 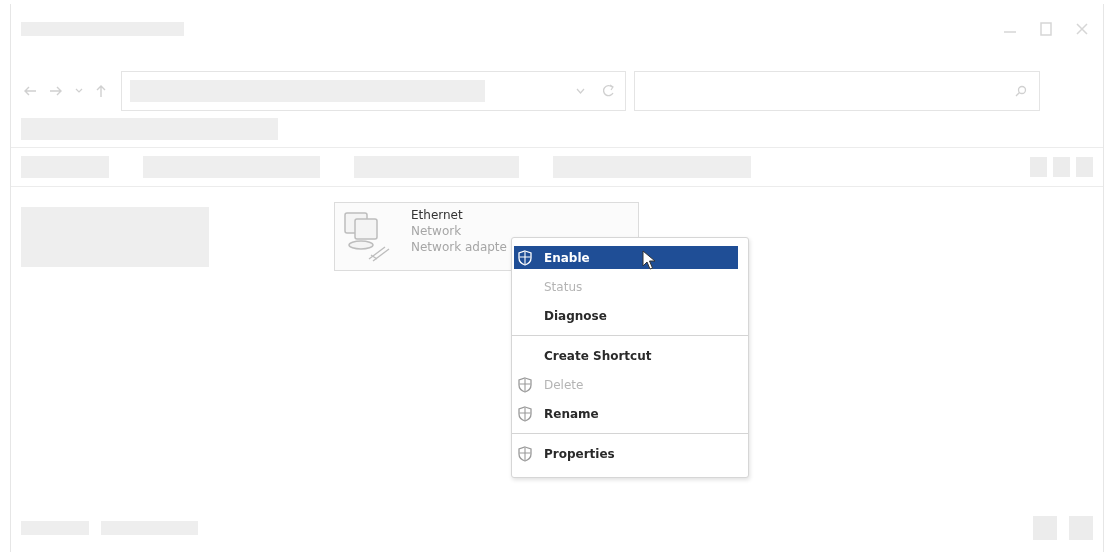 I want to click on dropdown-icon, so click(x=79, y=91).